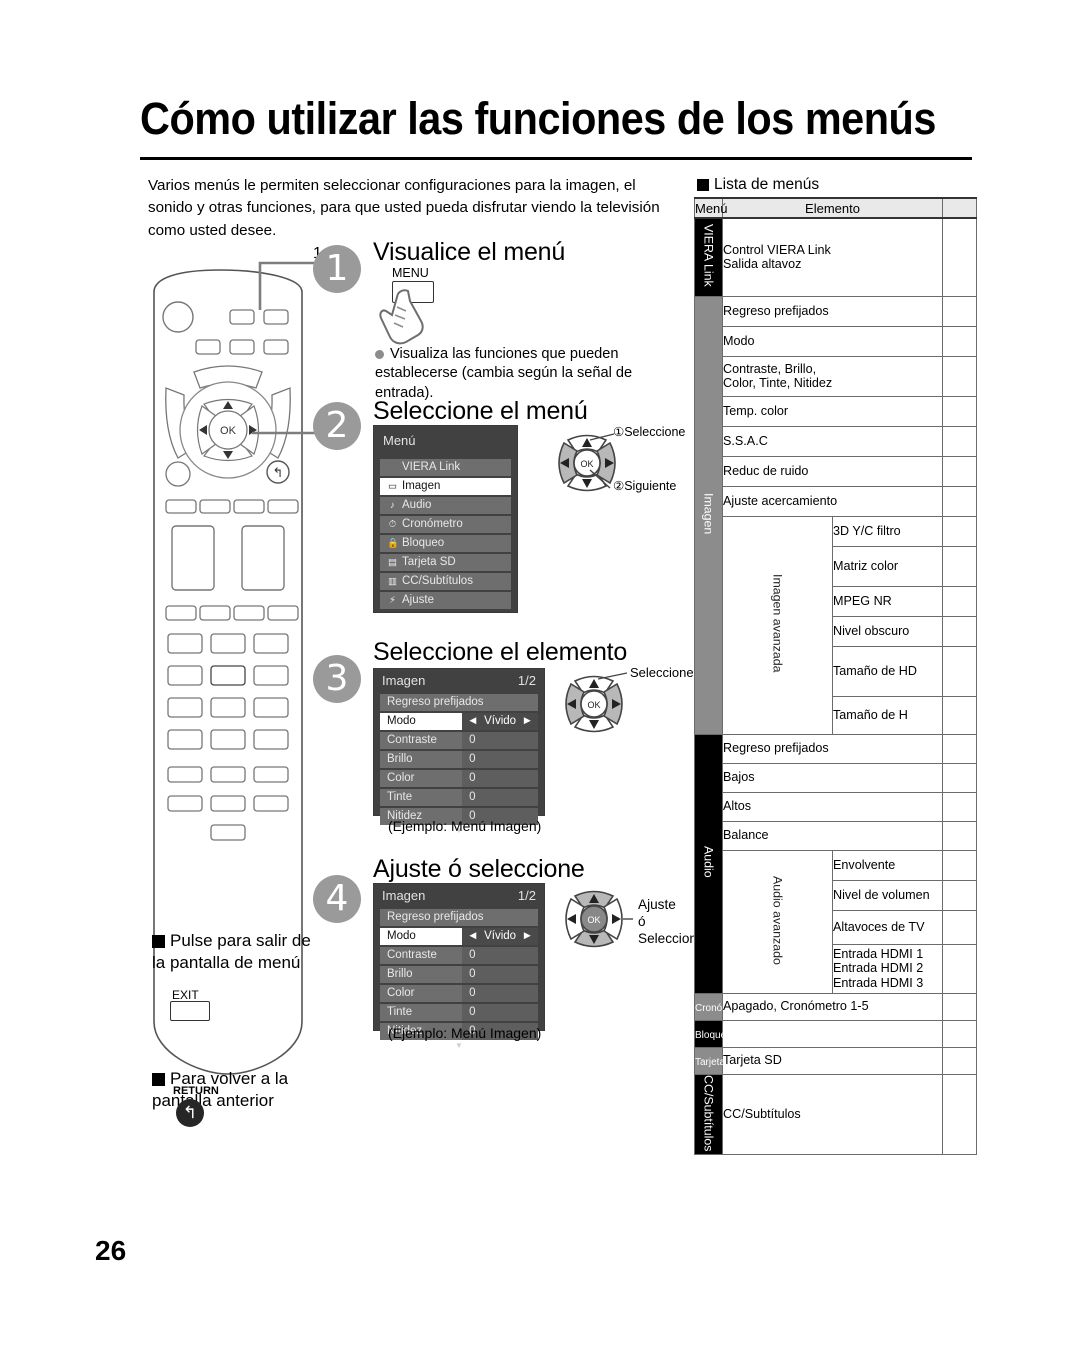  Describe the element at coordinates (870, 714) in the screenshot. I see `element-text: Tamaño de H` at that location.